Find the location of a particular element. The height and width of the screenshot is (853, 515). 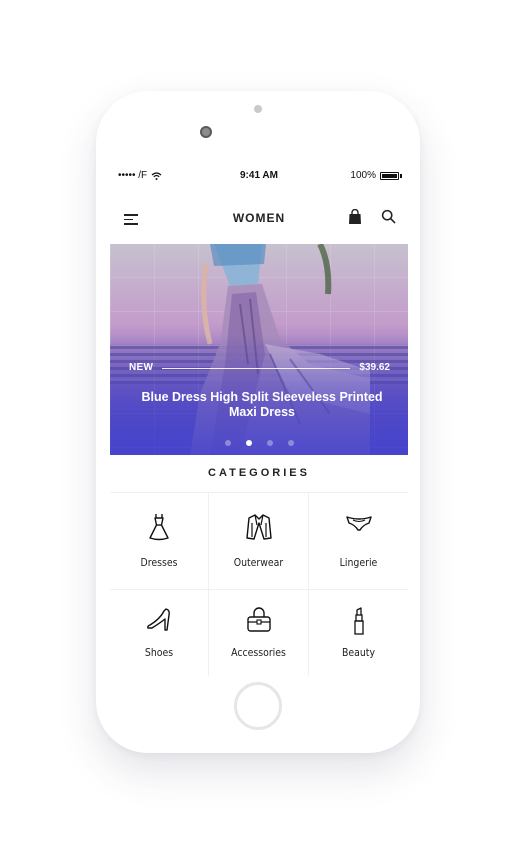

status-bar: ••••• /F 9:41 AM 100% is located at coordinates (259, 176).